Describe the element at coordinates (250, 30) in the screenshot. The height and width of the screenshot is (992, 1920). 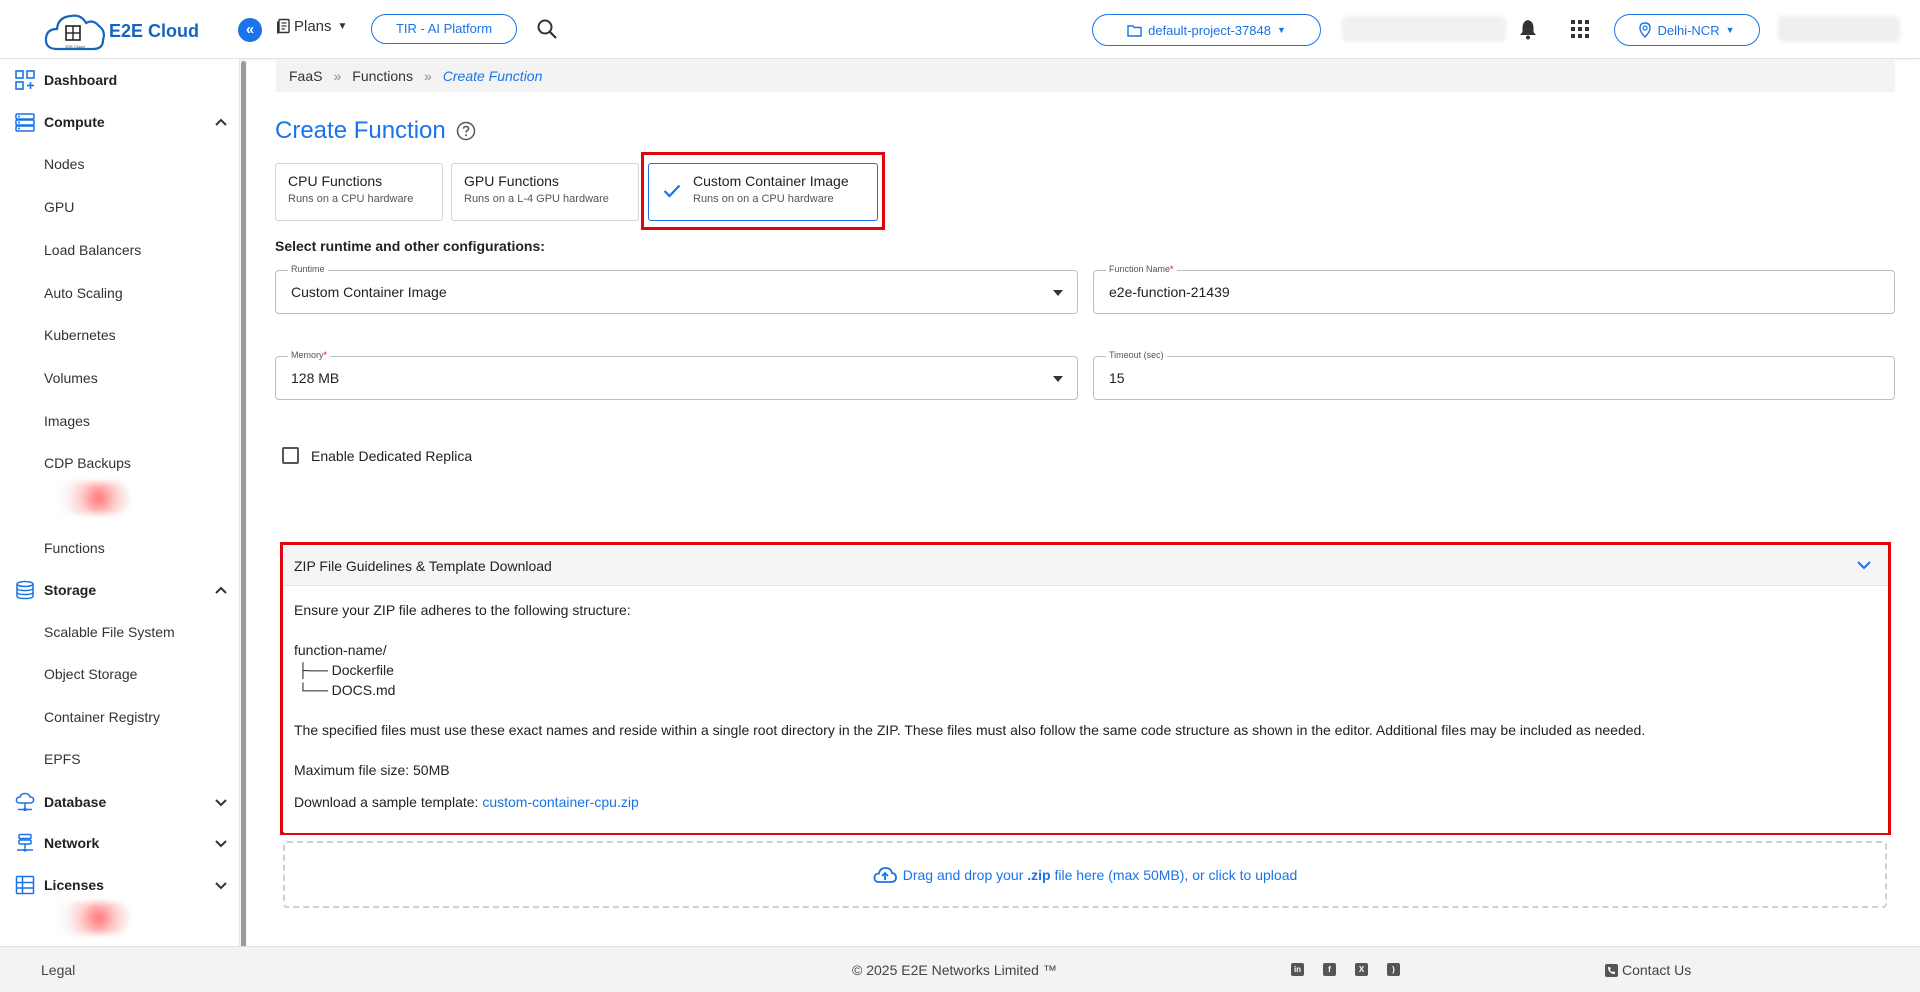
I see `collapse-sidebar-button: «` at that location.